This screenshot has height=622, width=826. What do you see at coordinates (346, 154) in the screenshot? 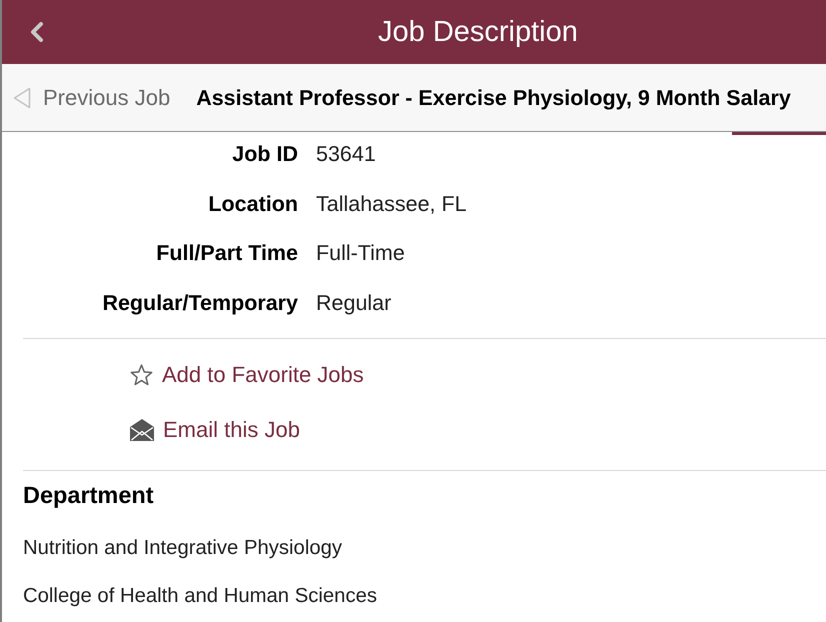
I see `detail-value: 53641` at bounding box center [346, 154].